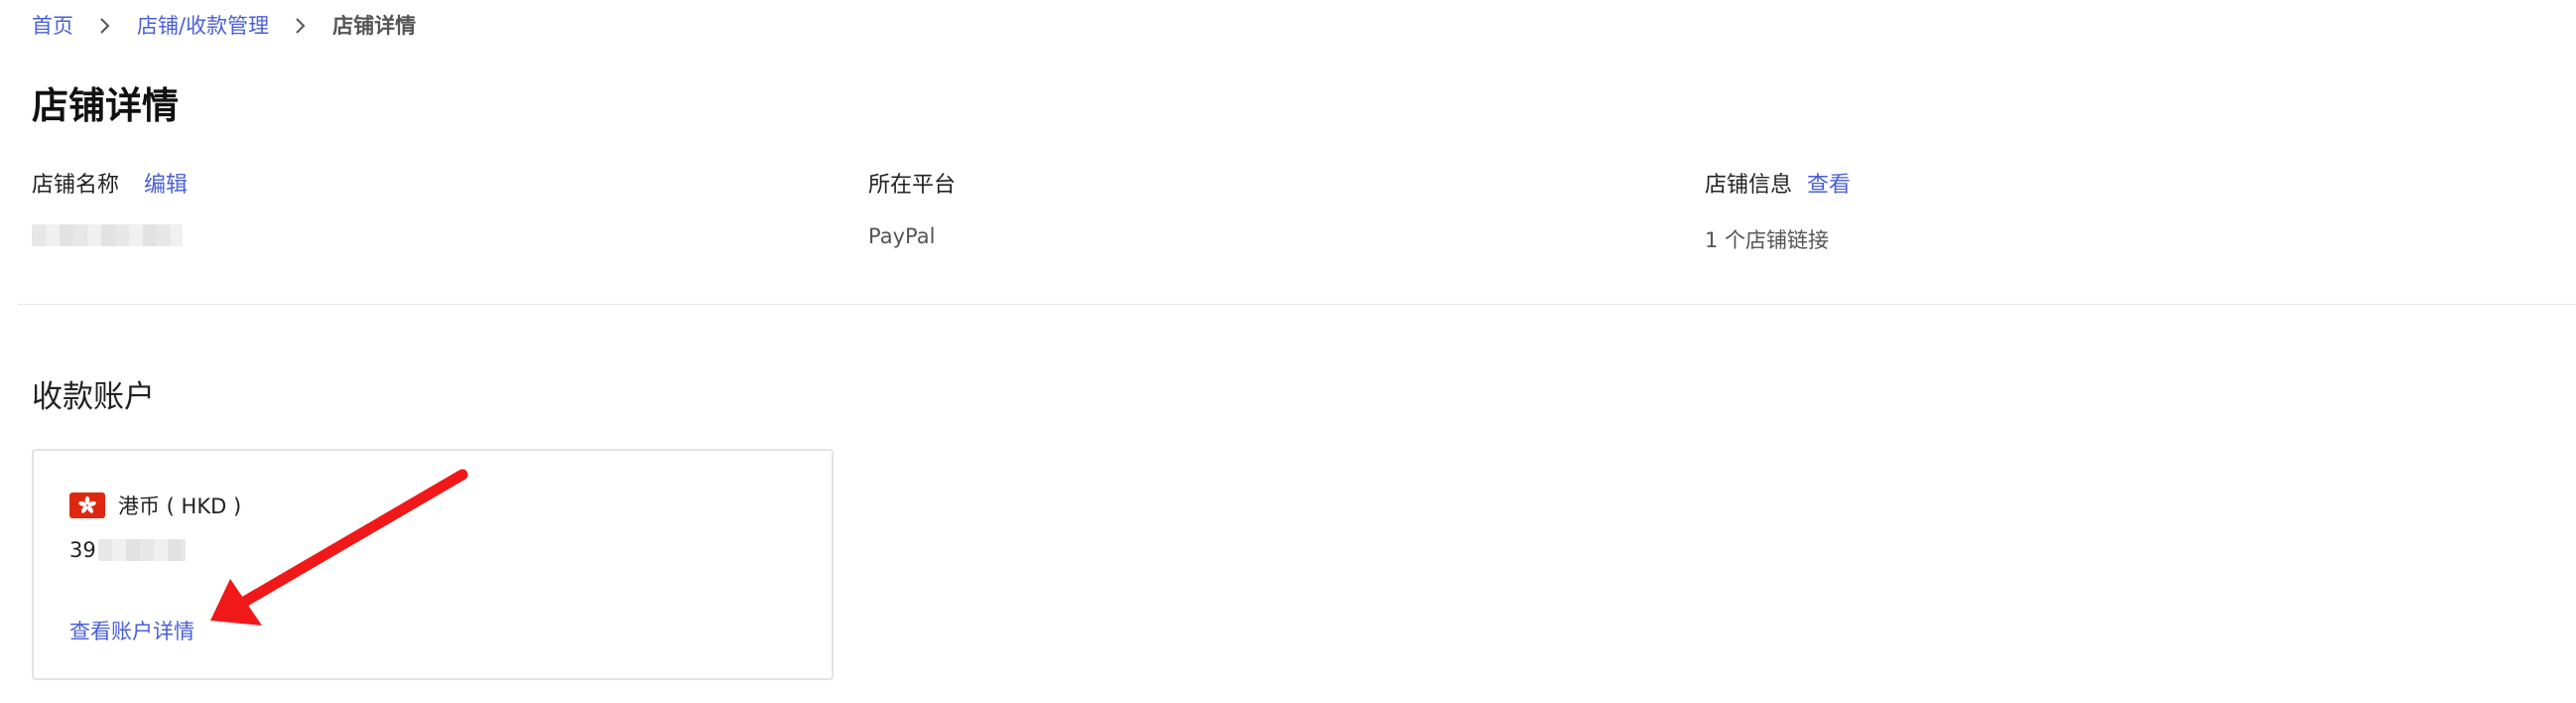 The image size is (2576, 703). Describe the element at coordinates (1297, 304) in the screenshot. I see `section-divider` at that location.